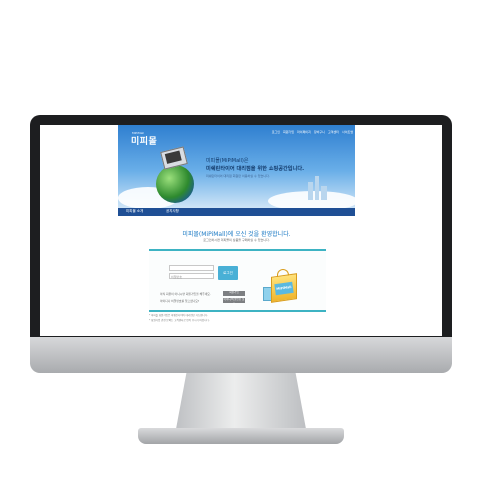  What do you see at coordinates (236, 212) in the screenshot?
I see `main-nav: 미피몰 소개 공지사항` at bounding box center [236, 212].